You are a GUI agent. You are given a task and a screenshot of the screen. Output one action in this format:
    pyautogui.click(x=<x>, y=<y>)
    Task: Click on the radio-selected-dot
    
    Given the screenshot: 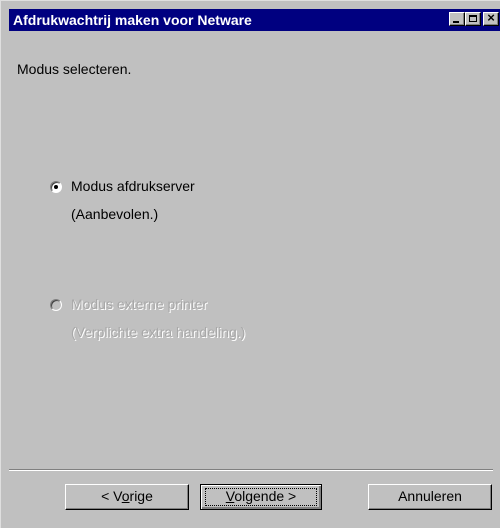 What is the action you would take?
    pyautogui.click(x=56, y=187)
    